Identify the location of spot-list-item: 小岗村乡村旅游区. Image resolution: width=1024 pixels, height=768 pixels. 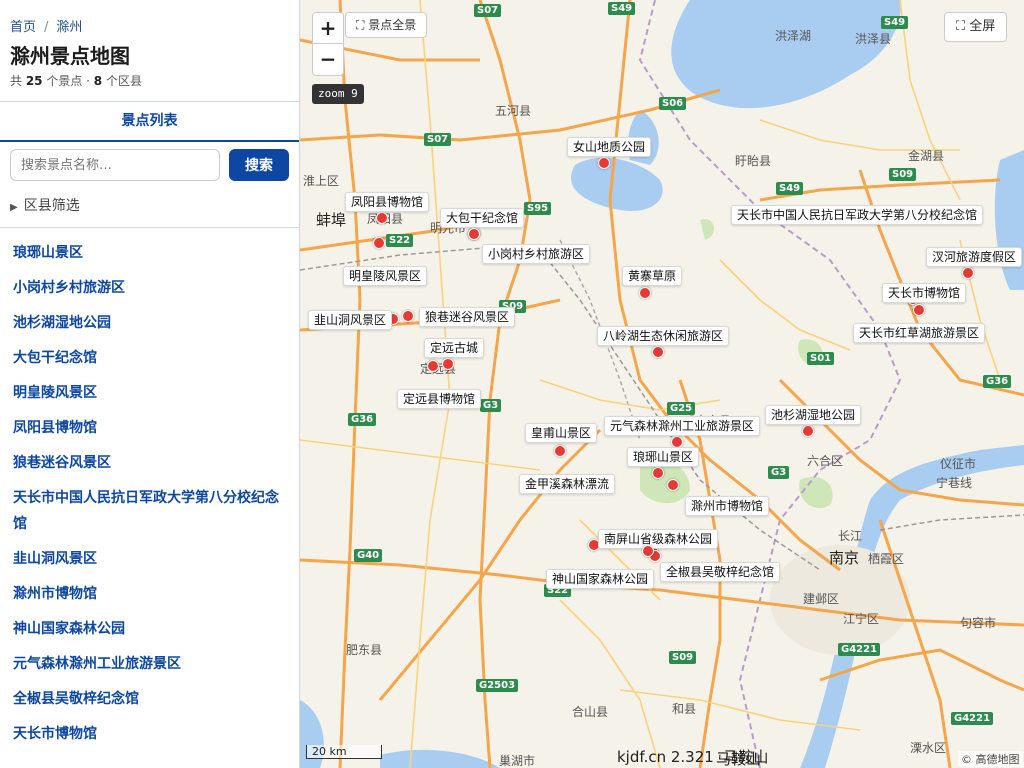
(149, 288).